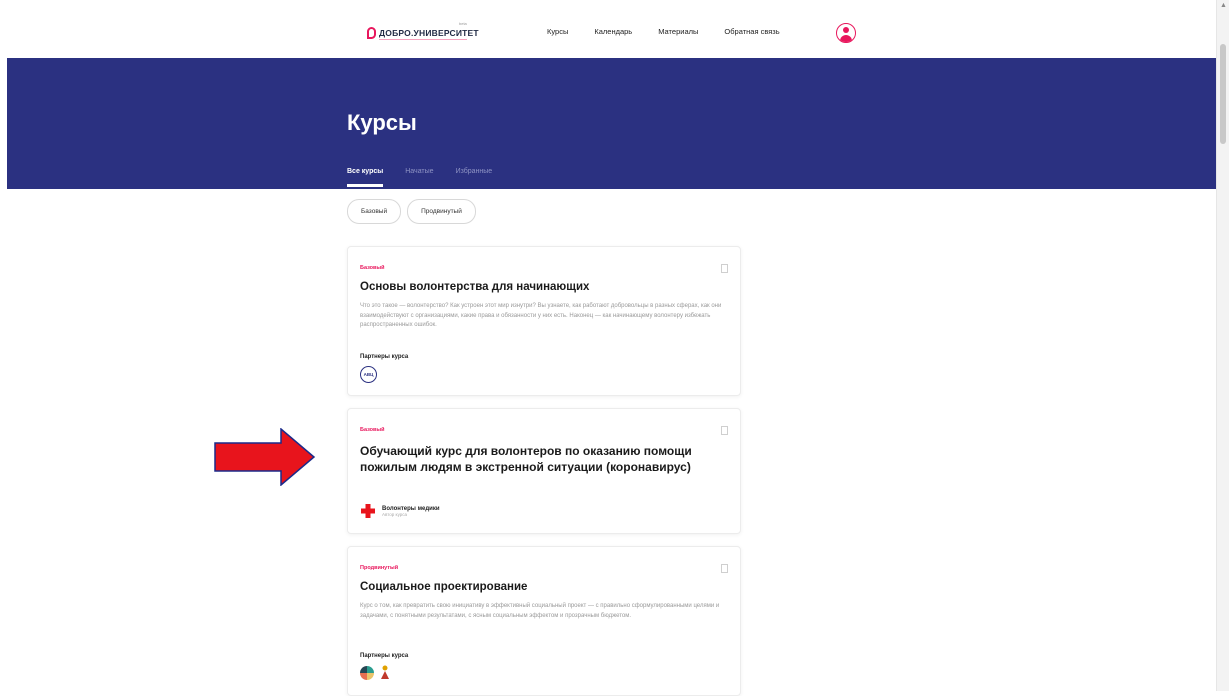 This screenshot has height=696, width=1229. What do you see at coordinates (846, 30) in the screenshot?
I see `avatar-head` at bounding box center [846, 30].